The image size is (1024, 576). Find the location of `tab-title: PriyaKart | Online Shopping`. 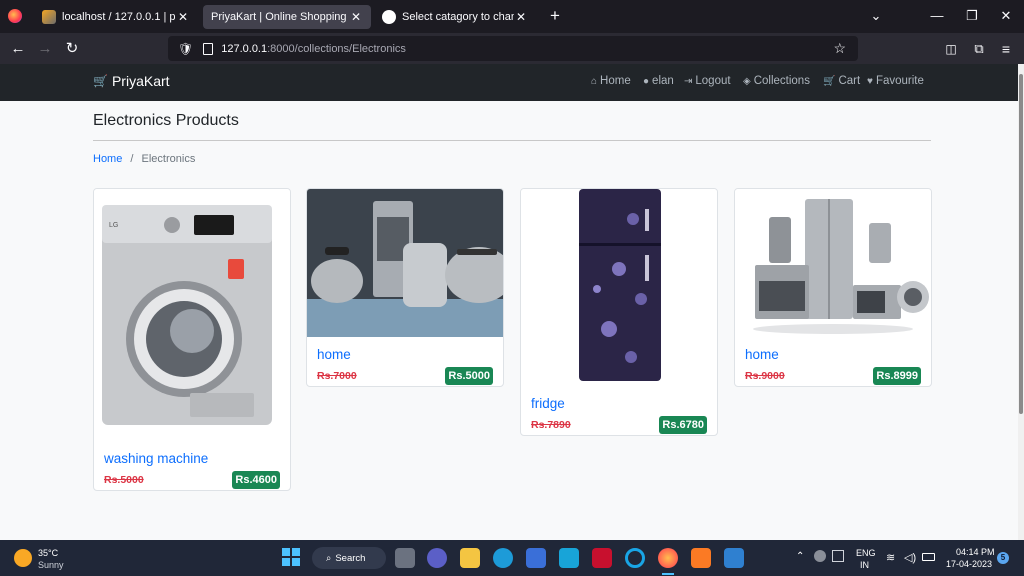

tab-title: PriyaKart | Online Shopping is located at coordinates (279, 17).